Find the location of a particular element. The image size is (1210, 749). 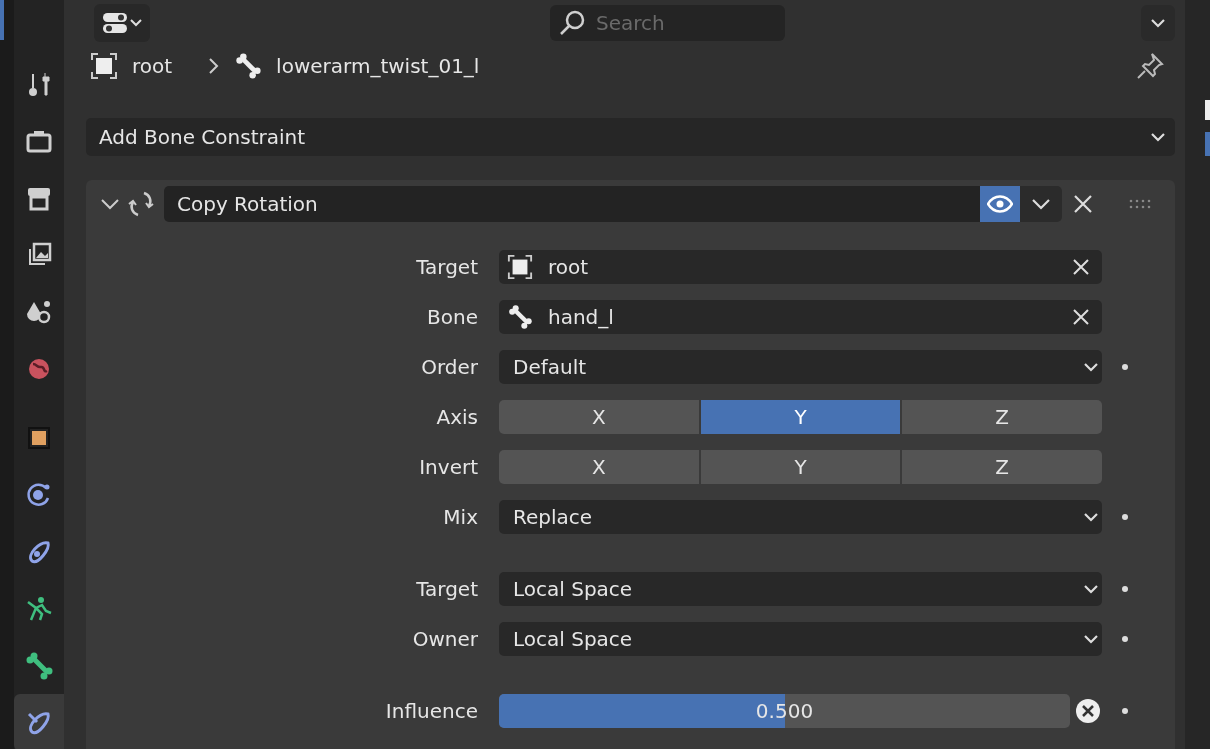

editor-type-button is located at coordinates (122, 23).